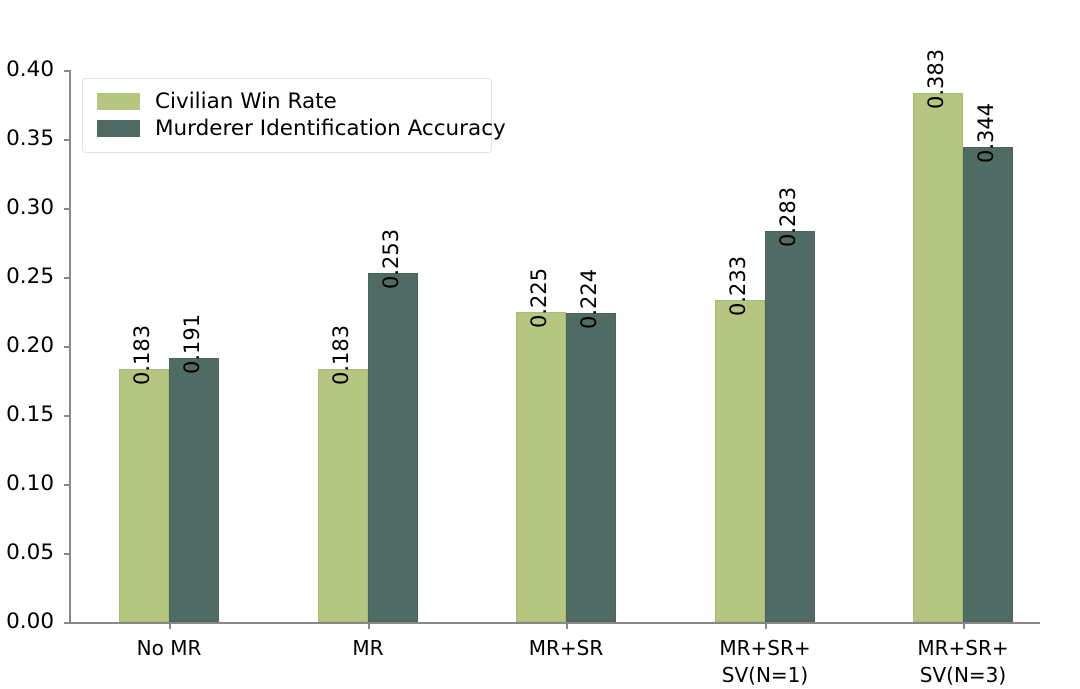  I want to click on x-tick-label: MR+SR+ SV(N=3), so click(963, 661).